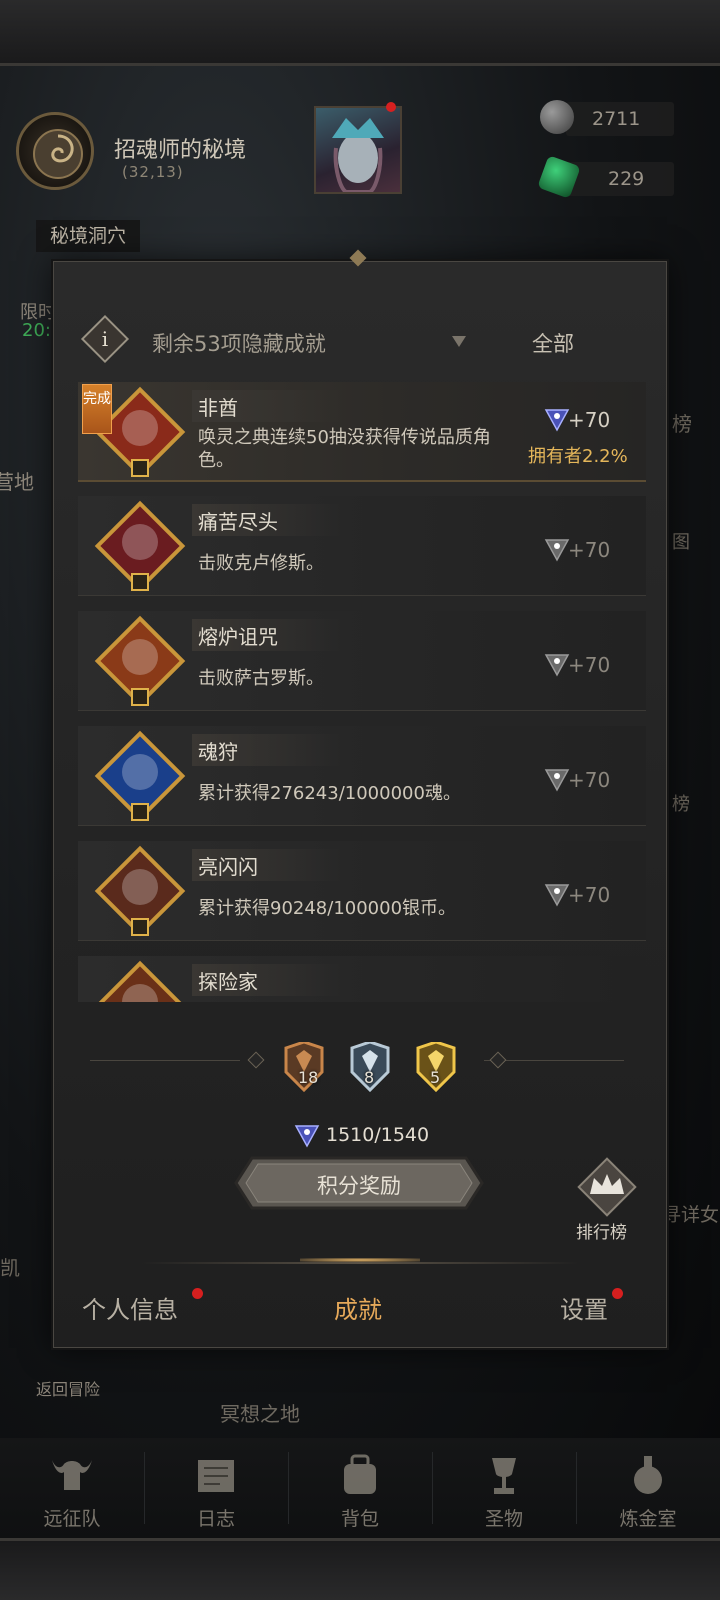  What do you see at coordinates (648, 1475) in the screenshot?
I see `alchemy-icon` at bounding box center [648, 1475].